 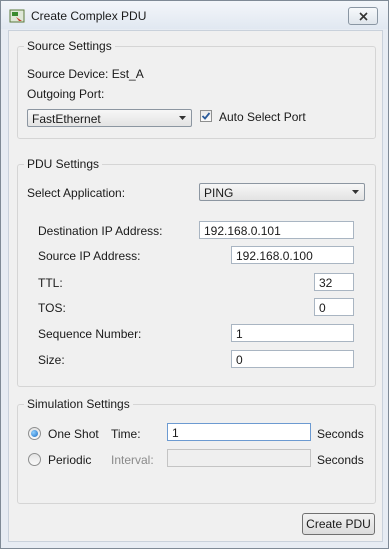 I want to click on time-label: Time:, so click(x=126, y=434).